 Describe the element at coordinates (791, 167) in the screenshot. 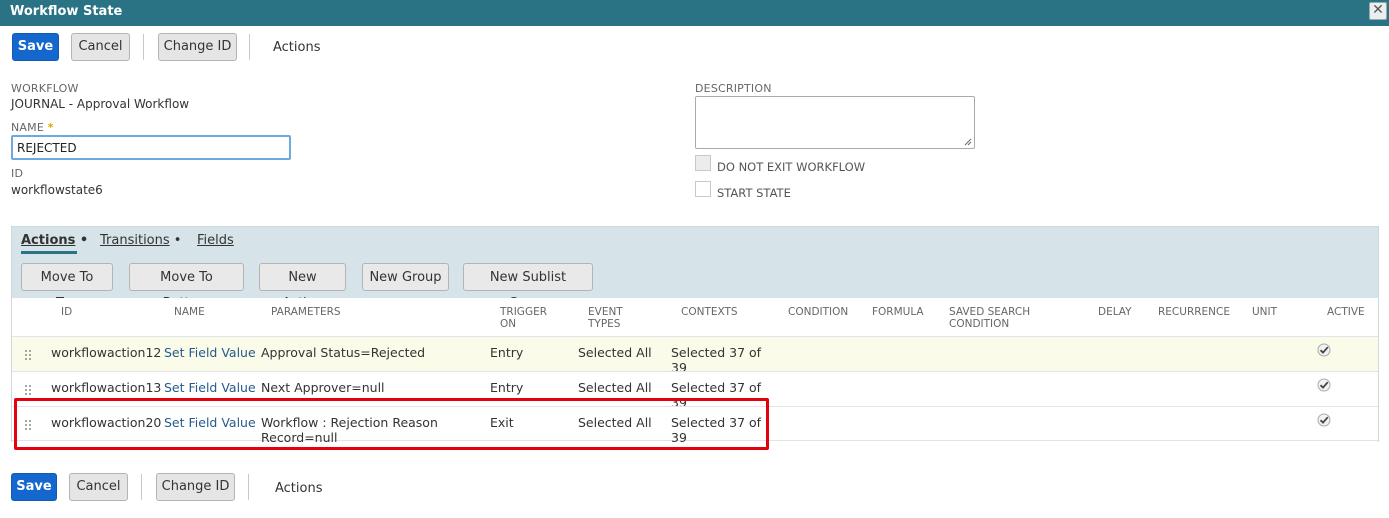

I see `do-not-exit-label: DO NOT EXIT WORKFLOW` at that location.